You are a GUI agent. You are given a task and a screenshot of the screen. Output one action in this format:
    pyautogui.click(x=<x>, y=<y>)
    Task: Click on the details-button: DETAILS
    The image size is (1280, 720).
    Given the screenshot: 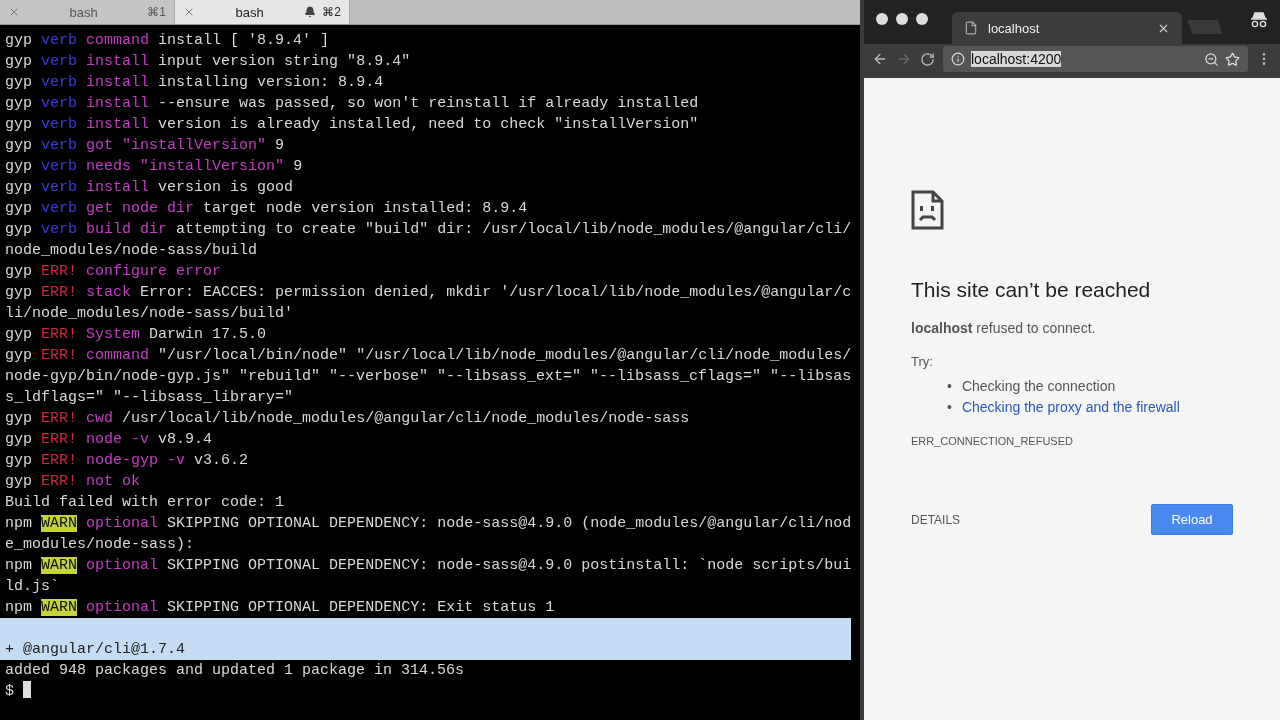 What is the action you would take?
    pyautogui.click(x=936, y=519)
    